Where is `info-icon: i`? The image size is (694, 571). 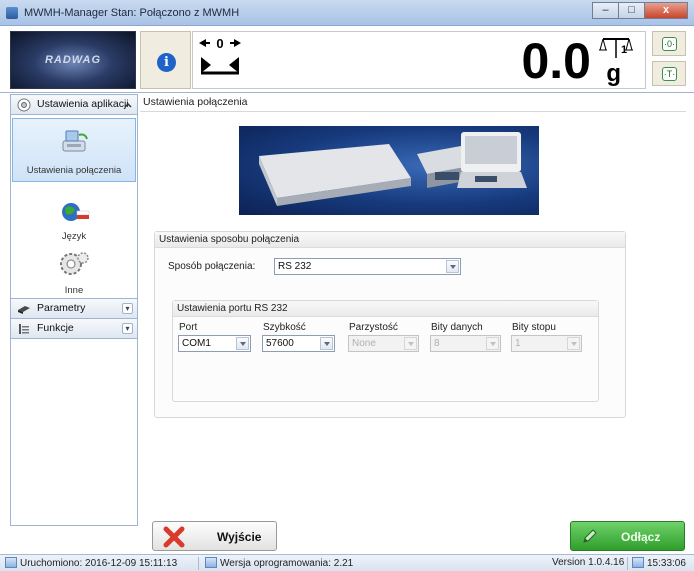 info-icon: i is located at coordinates (166, 62).